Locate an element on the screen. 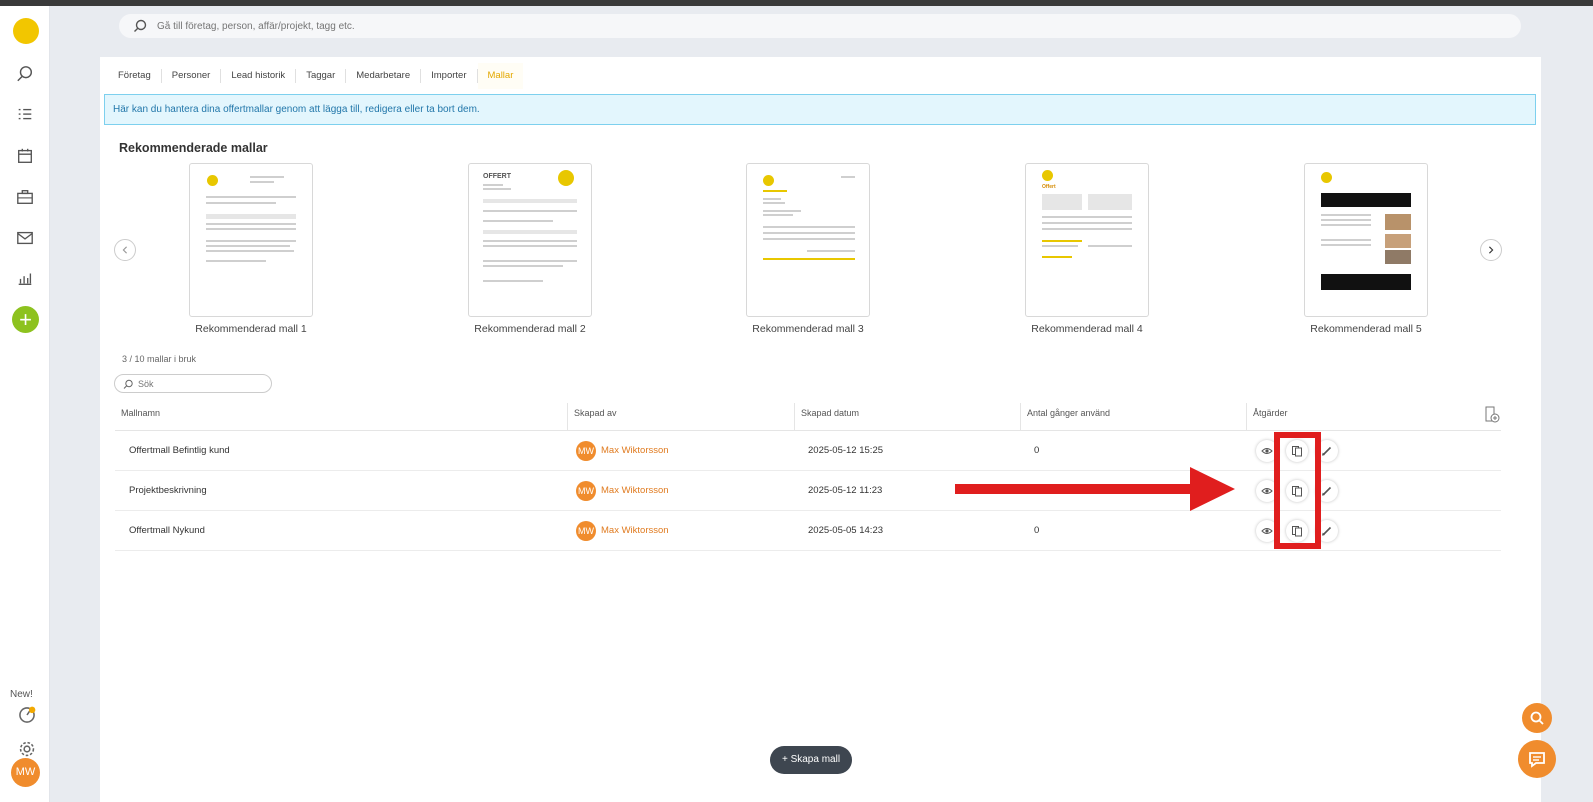  new-label: New! is located at coordinates (21, 694).